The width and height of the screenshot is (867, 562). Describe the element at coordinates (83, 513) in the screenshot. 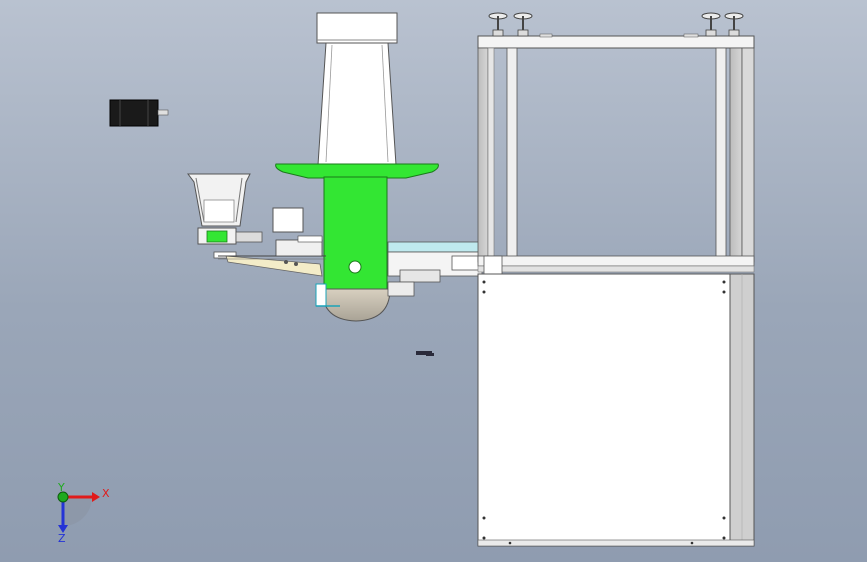

I see `xyz-axis-triad-icon: X Y Z` at that location.